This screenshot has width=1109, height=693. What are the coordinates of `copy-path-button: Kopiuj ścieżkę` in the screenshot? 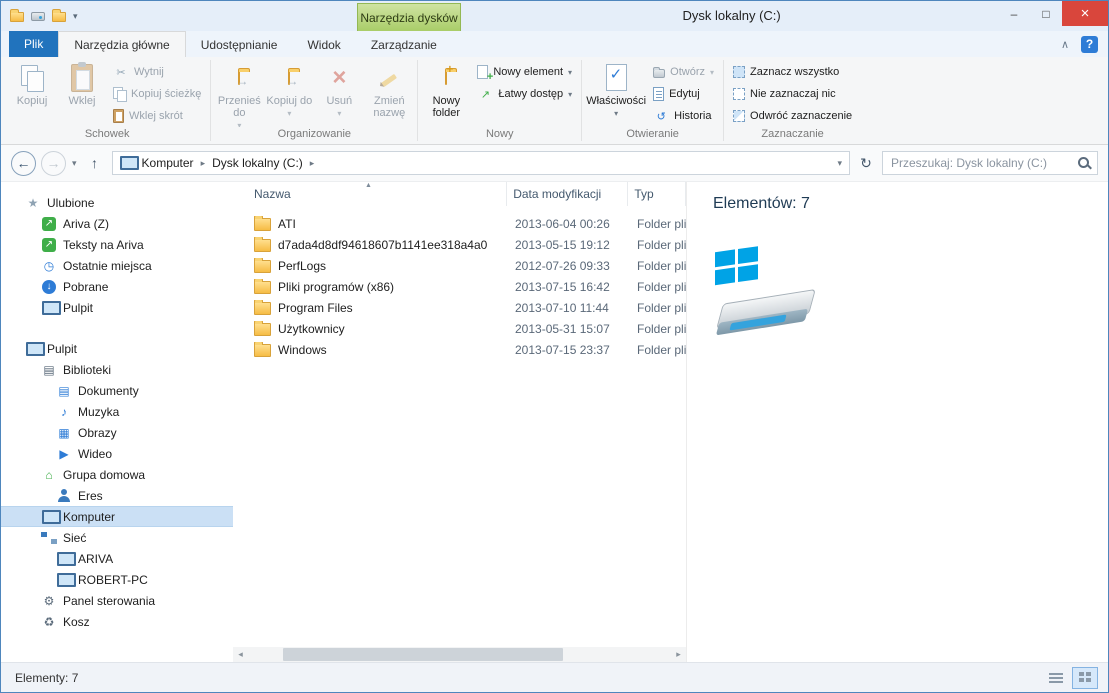 It's located at (157, 94).